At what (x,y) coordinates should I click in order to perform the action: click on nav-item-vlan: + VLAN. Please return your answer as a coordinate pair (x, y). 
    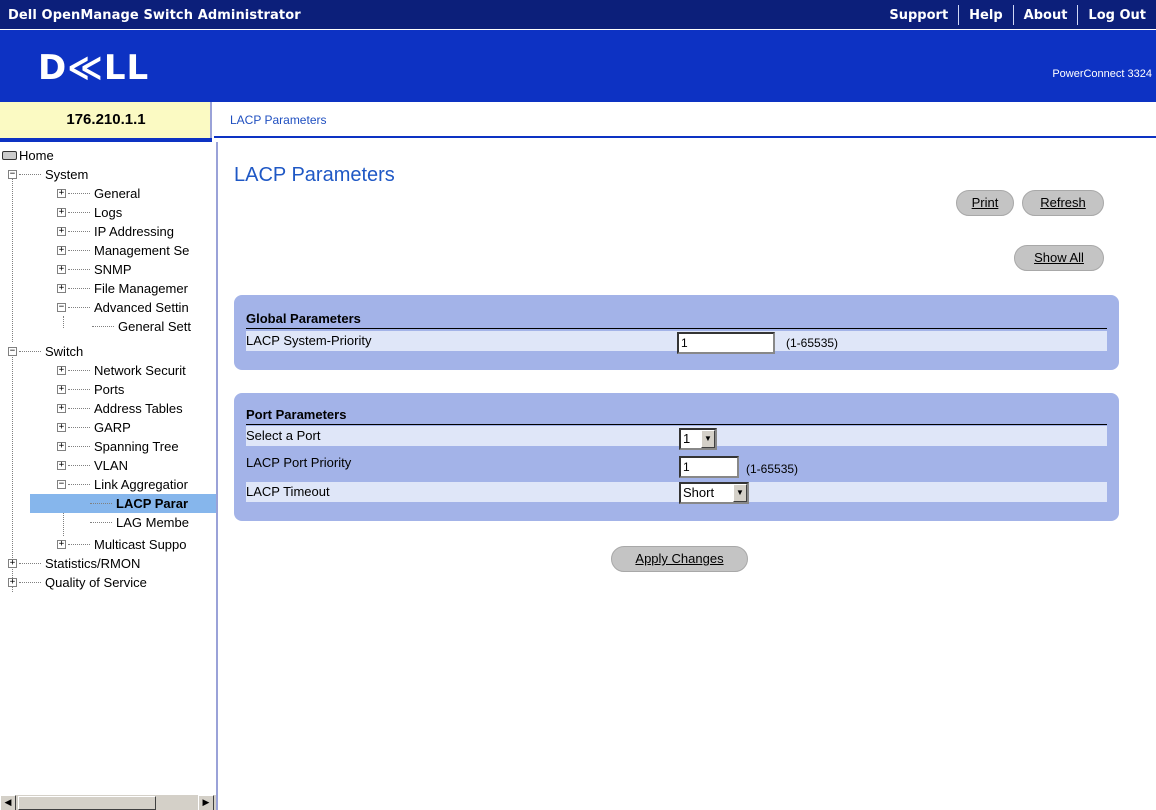
    Looking at the image, I should click on (92, 465).